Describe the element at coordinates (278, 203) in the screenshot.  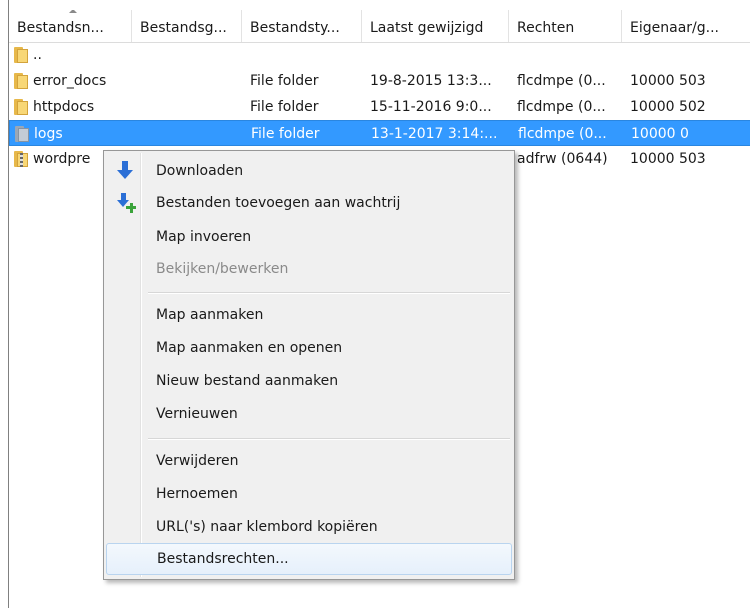
I see `menu-item-label: Bestanden toevoegen aan wachtrij` at that location.